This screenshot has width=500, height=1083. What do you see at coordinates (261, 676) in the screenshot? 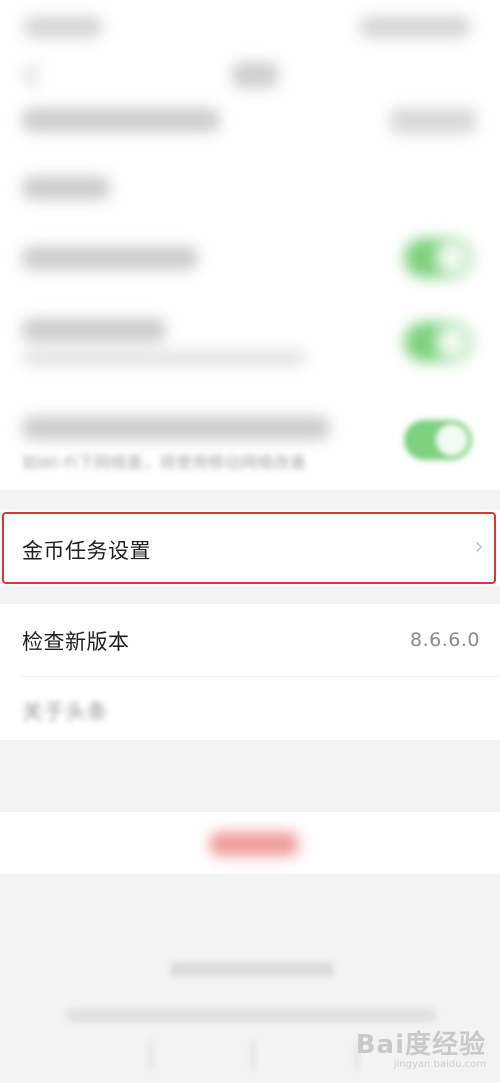
I see `row-divider` at bounding box center [261, 676].